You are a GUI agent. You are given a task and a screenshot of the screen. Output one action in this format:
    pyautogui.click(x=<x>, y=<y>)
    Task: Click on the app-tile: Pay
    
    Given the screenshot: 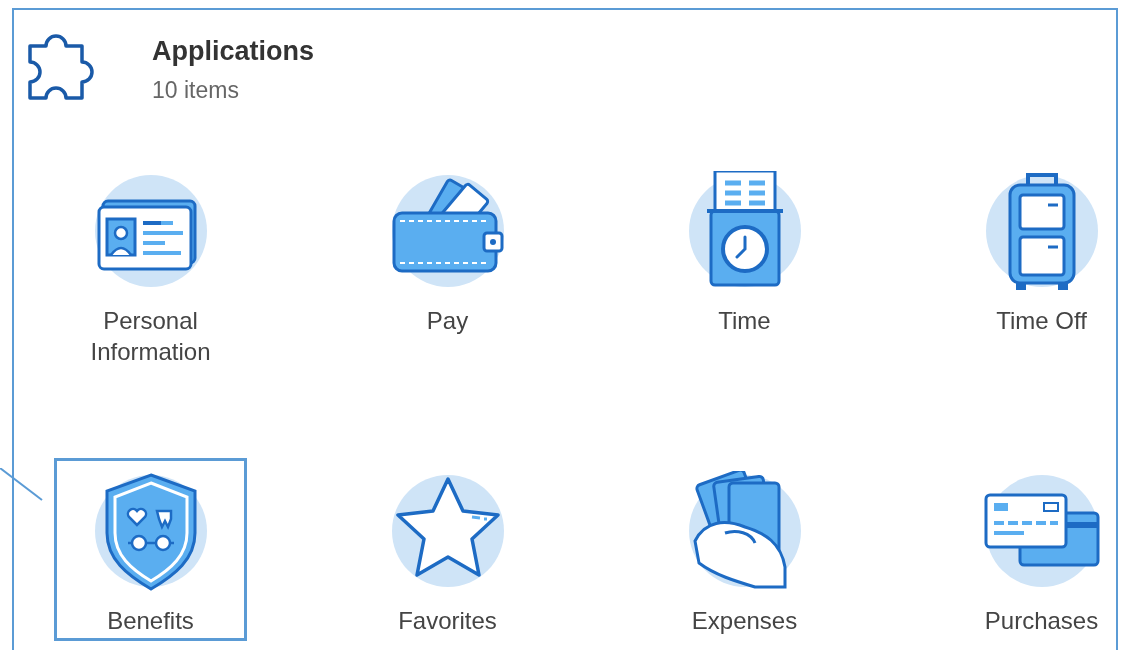 What is the action you would take?
    pyautogui.click(x=447, y=249)
    